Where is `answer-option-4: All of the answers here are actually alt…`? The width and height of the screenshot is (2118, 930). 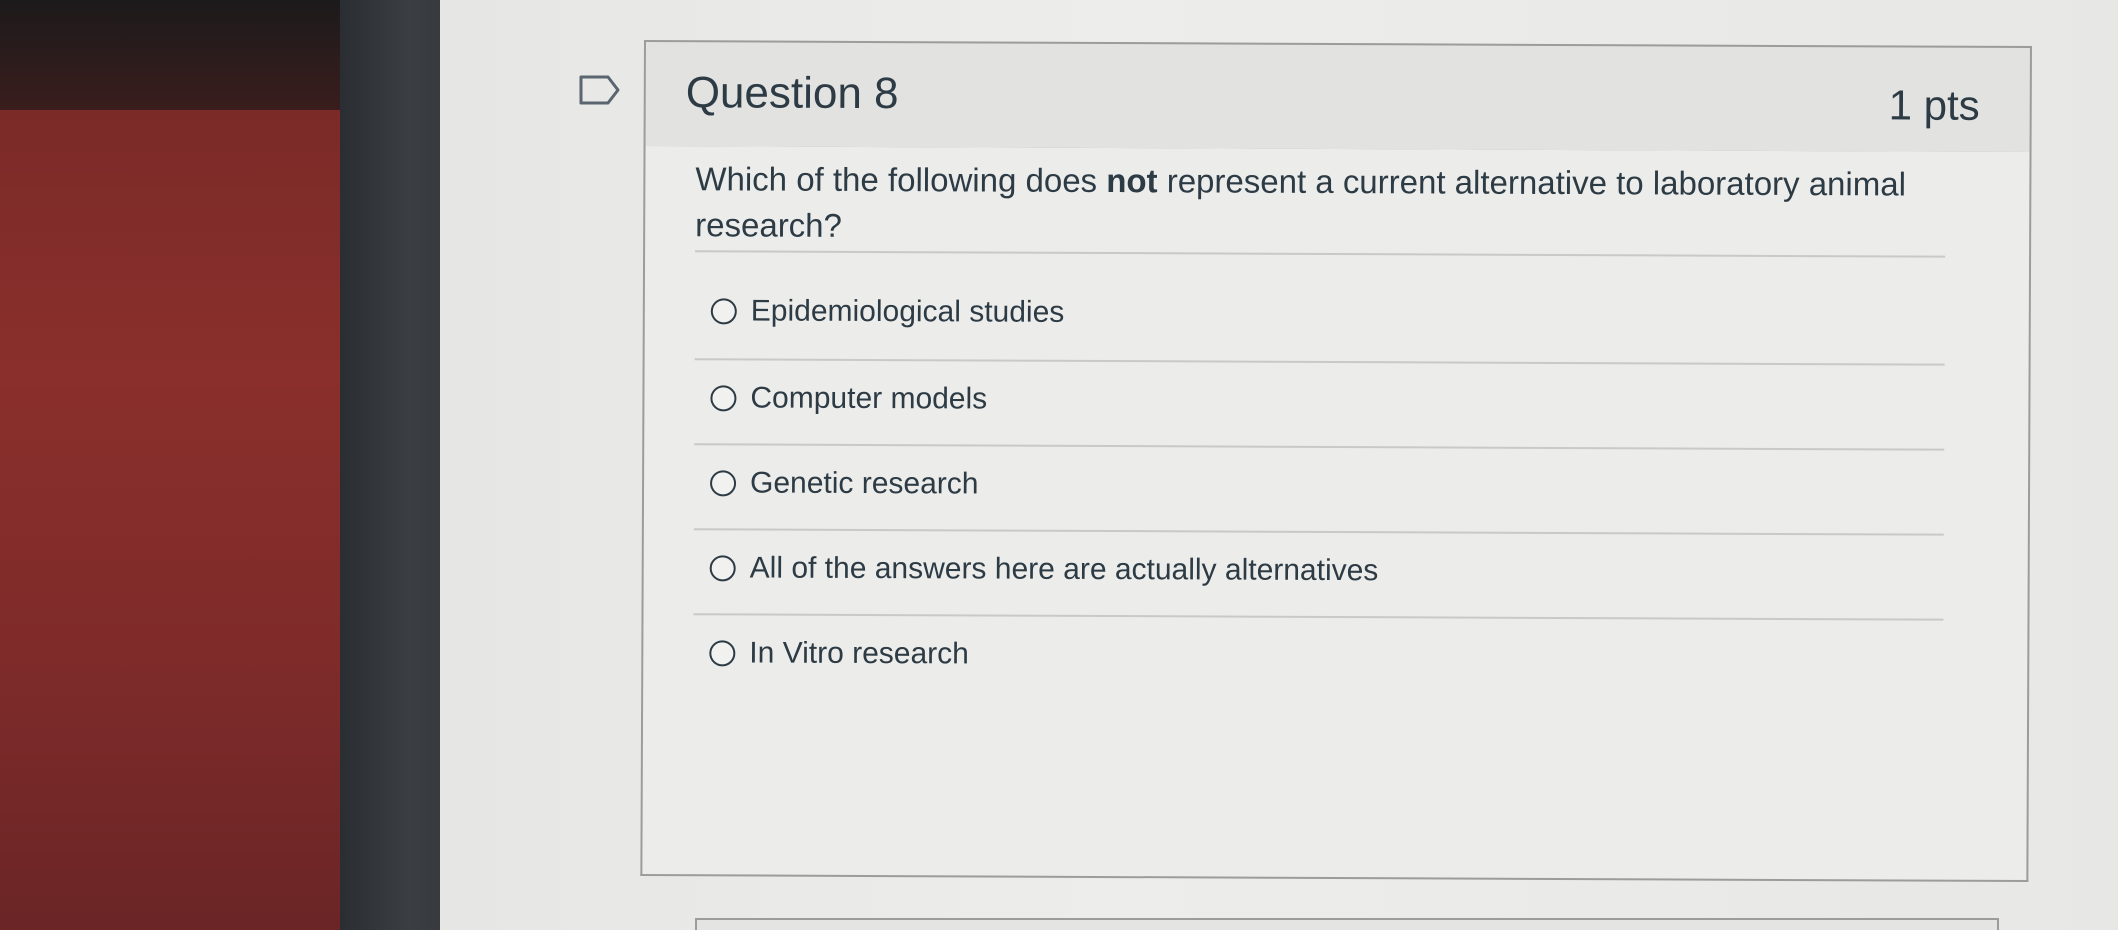
answer-option-4: All of the answers here are actually alt… is located at coordinates (1044, 569).